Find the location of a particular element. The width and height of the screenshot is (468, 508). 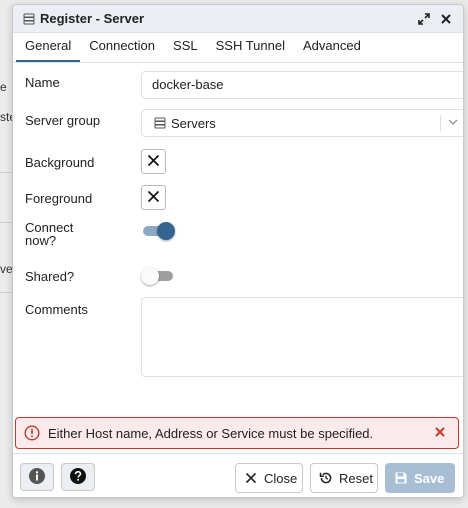

help-button is located at coordinates (78, 477).